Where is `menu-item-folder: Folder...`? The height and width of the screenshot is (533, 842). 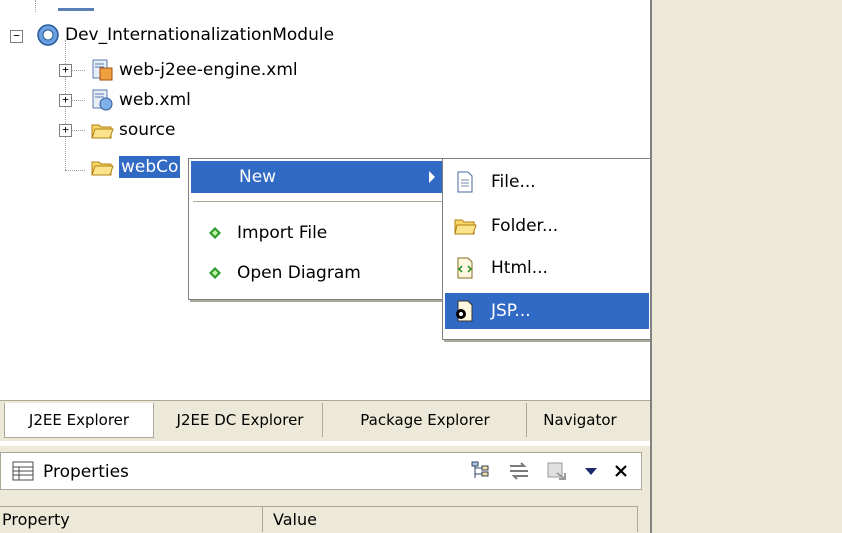
menu-item-folder: Folder... is located at coordinates (547, 226).